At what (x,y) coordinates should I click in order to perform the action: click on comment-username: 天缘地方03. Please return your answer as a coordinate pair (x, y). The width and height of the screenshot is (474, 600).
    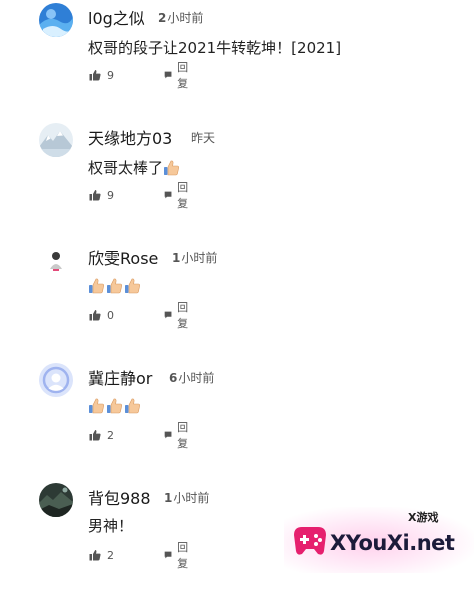
    Looking at the image, I should click on (130, 137).